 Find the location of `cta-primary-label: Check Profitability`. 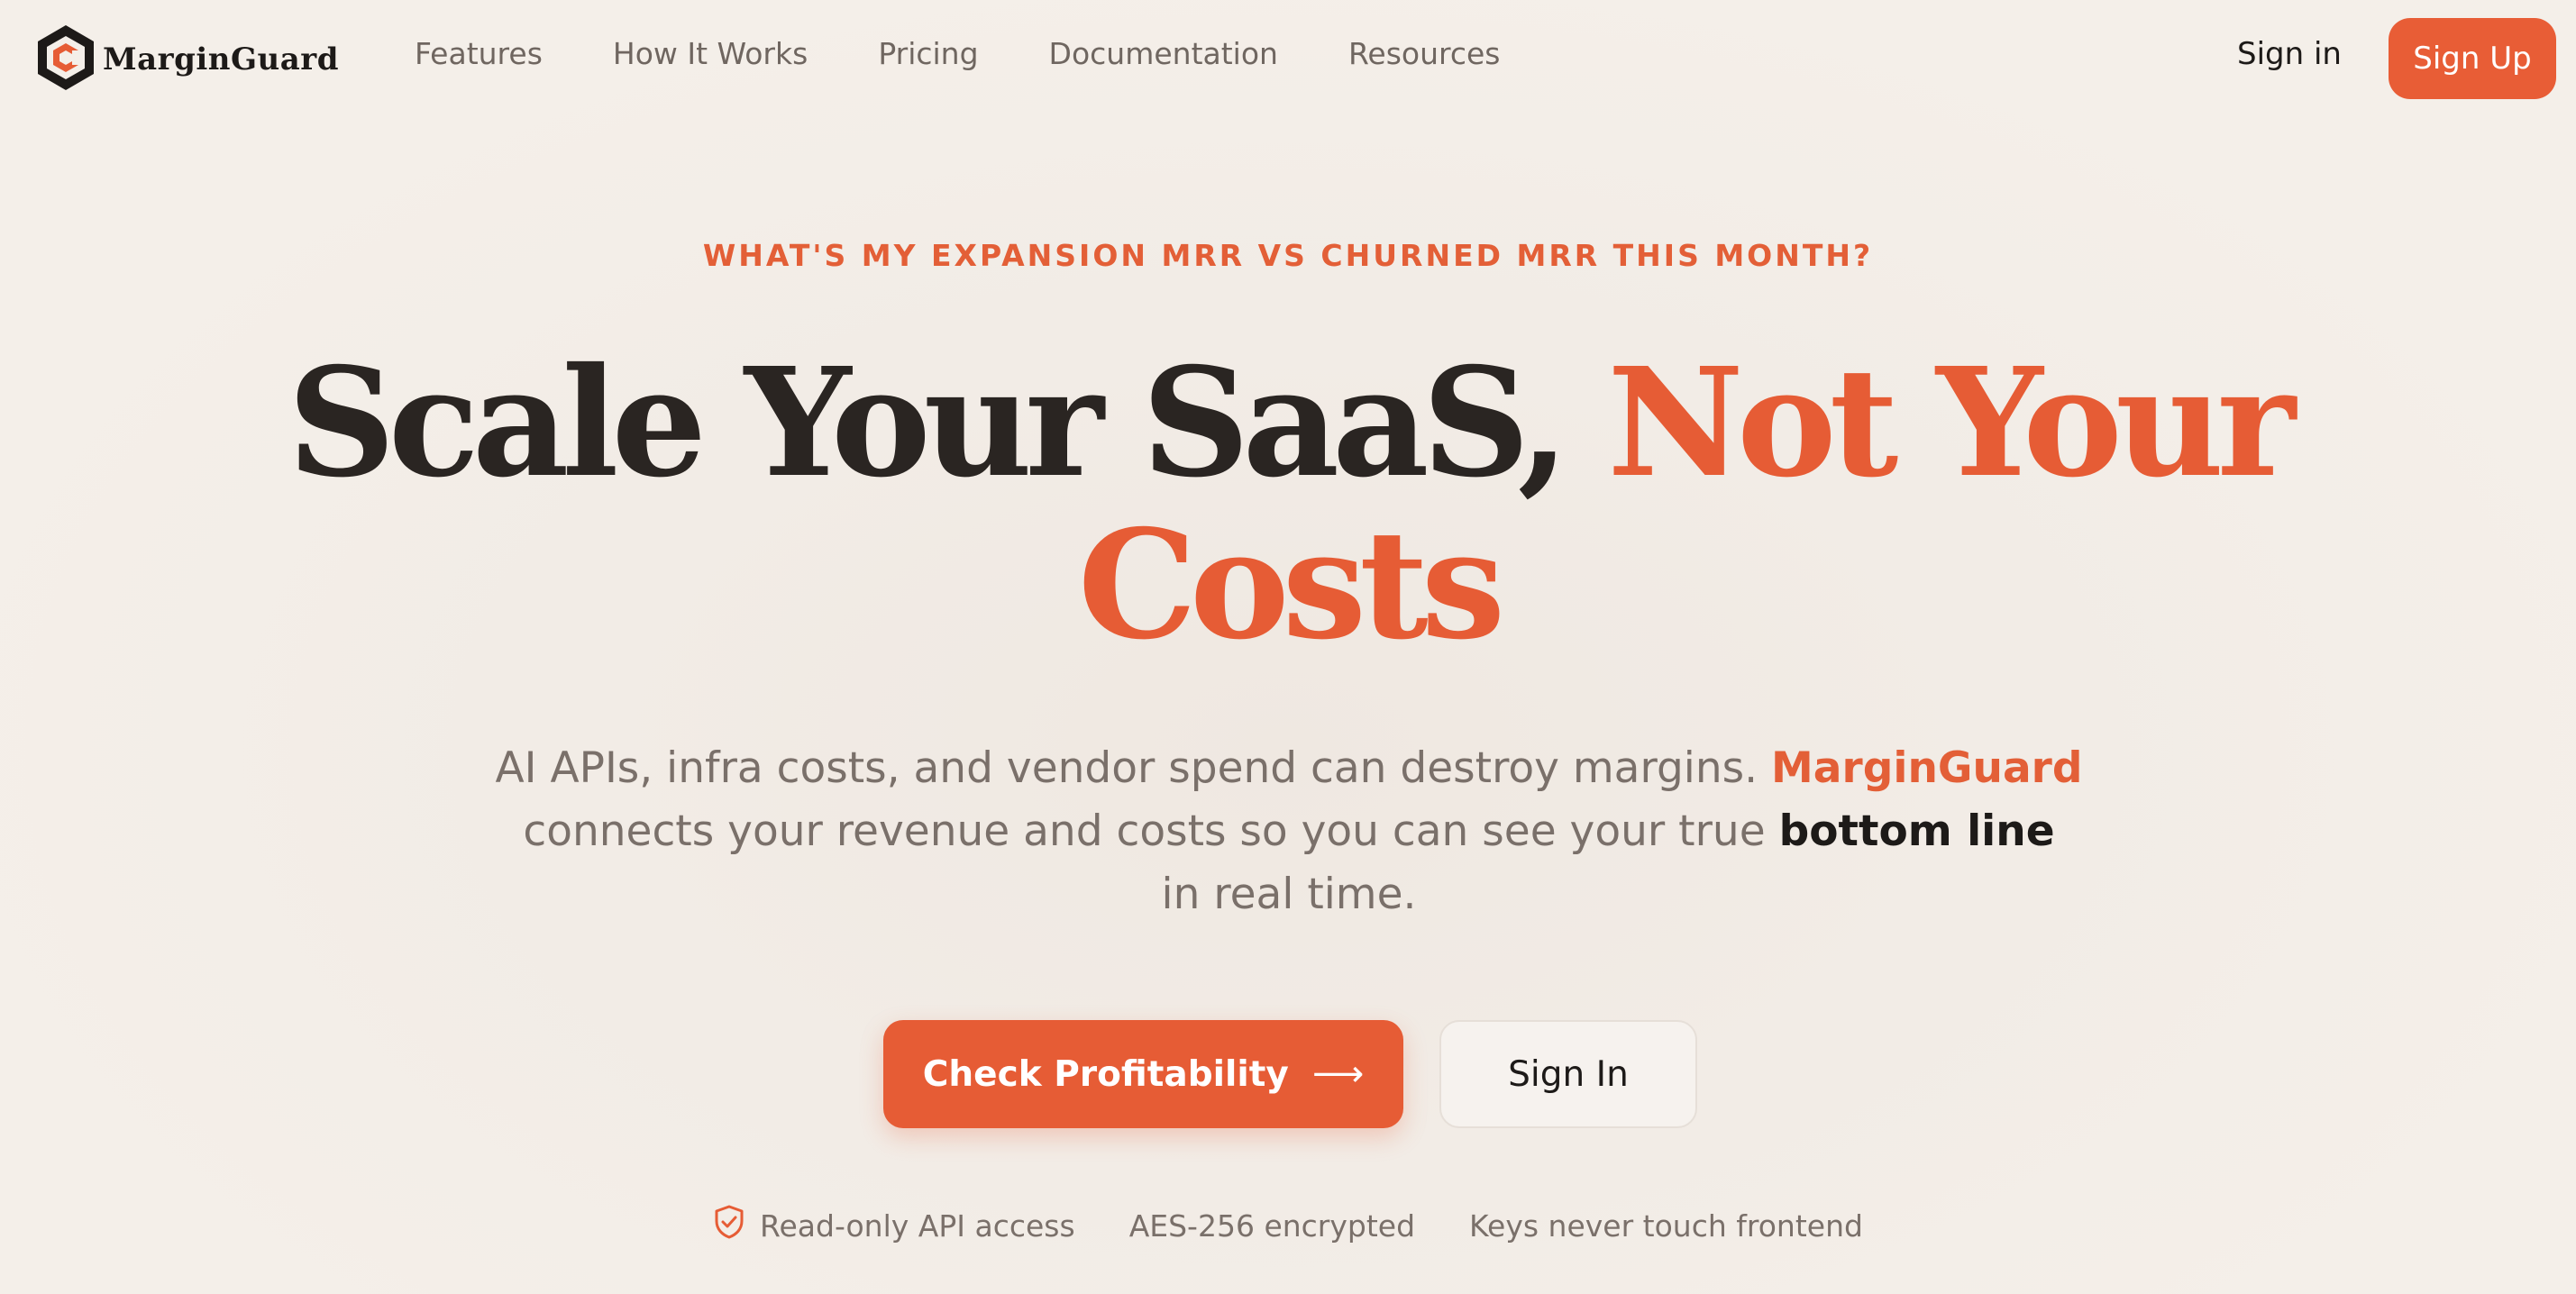

cta-primary-label: Check Profitability is located at coordinates (1105, 1074).